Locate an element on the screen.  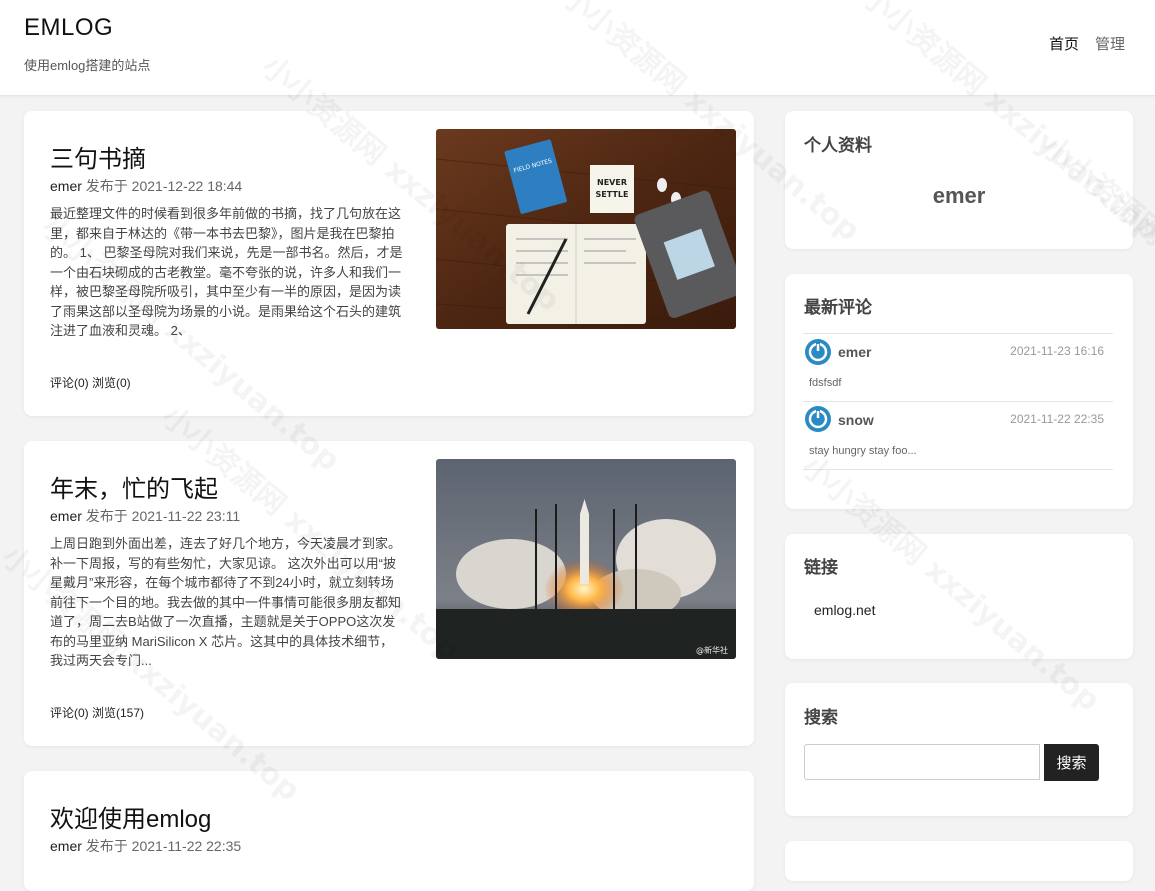
post-card: 欢迎使用emlog emer 发布于 2021-11-22 22:35 is located at coordinates (389, 831).